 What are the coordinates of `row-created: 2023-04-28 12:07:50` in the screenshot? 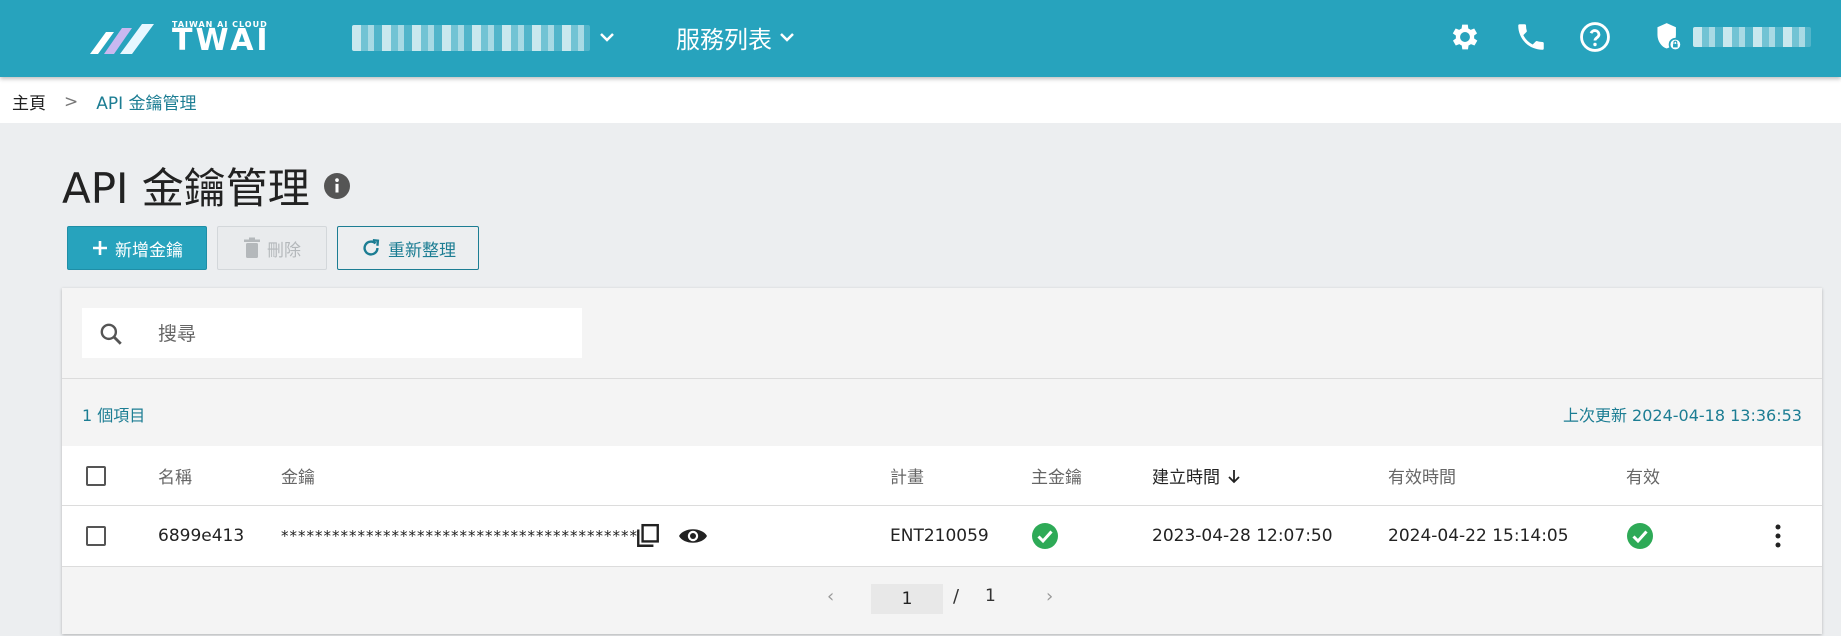 It's located at (1242, 536).